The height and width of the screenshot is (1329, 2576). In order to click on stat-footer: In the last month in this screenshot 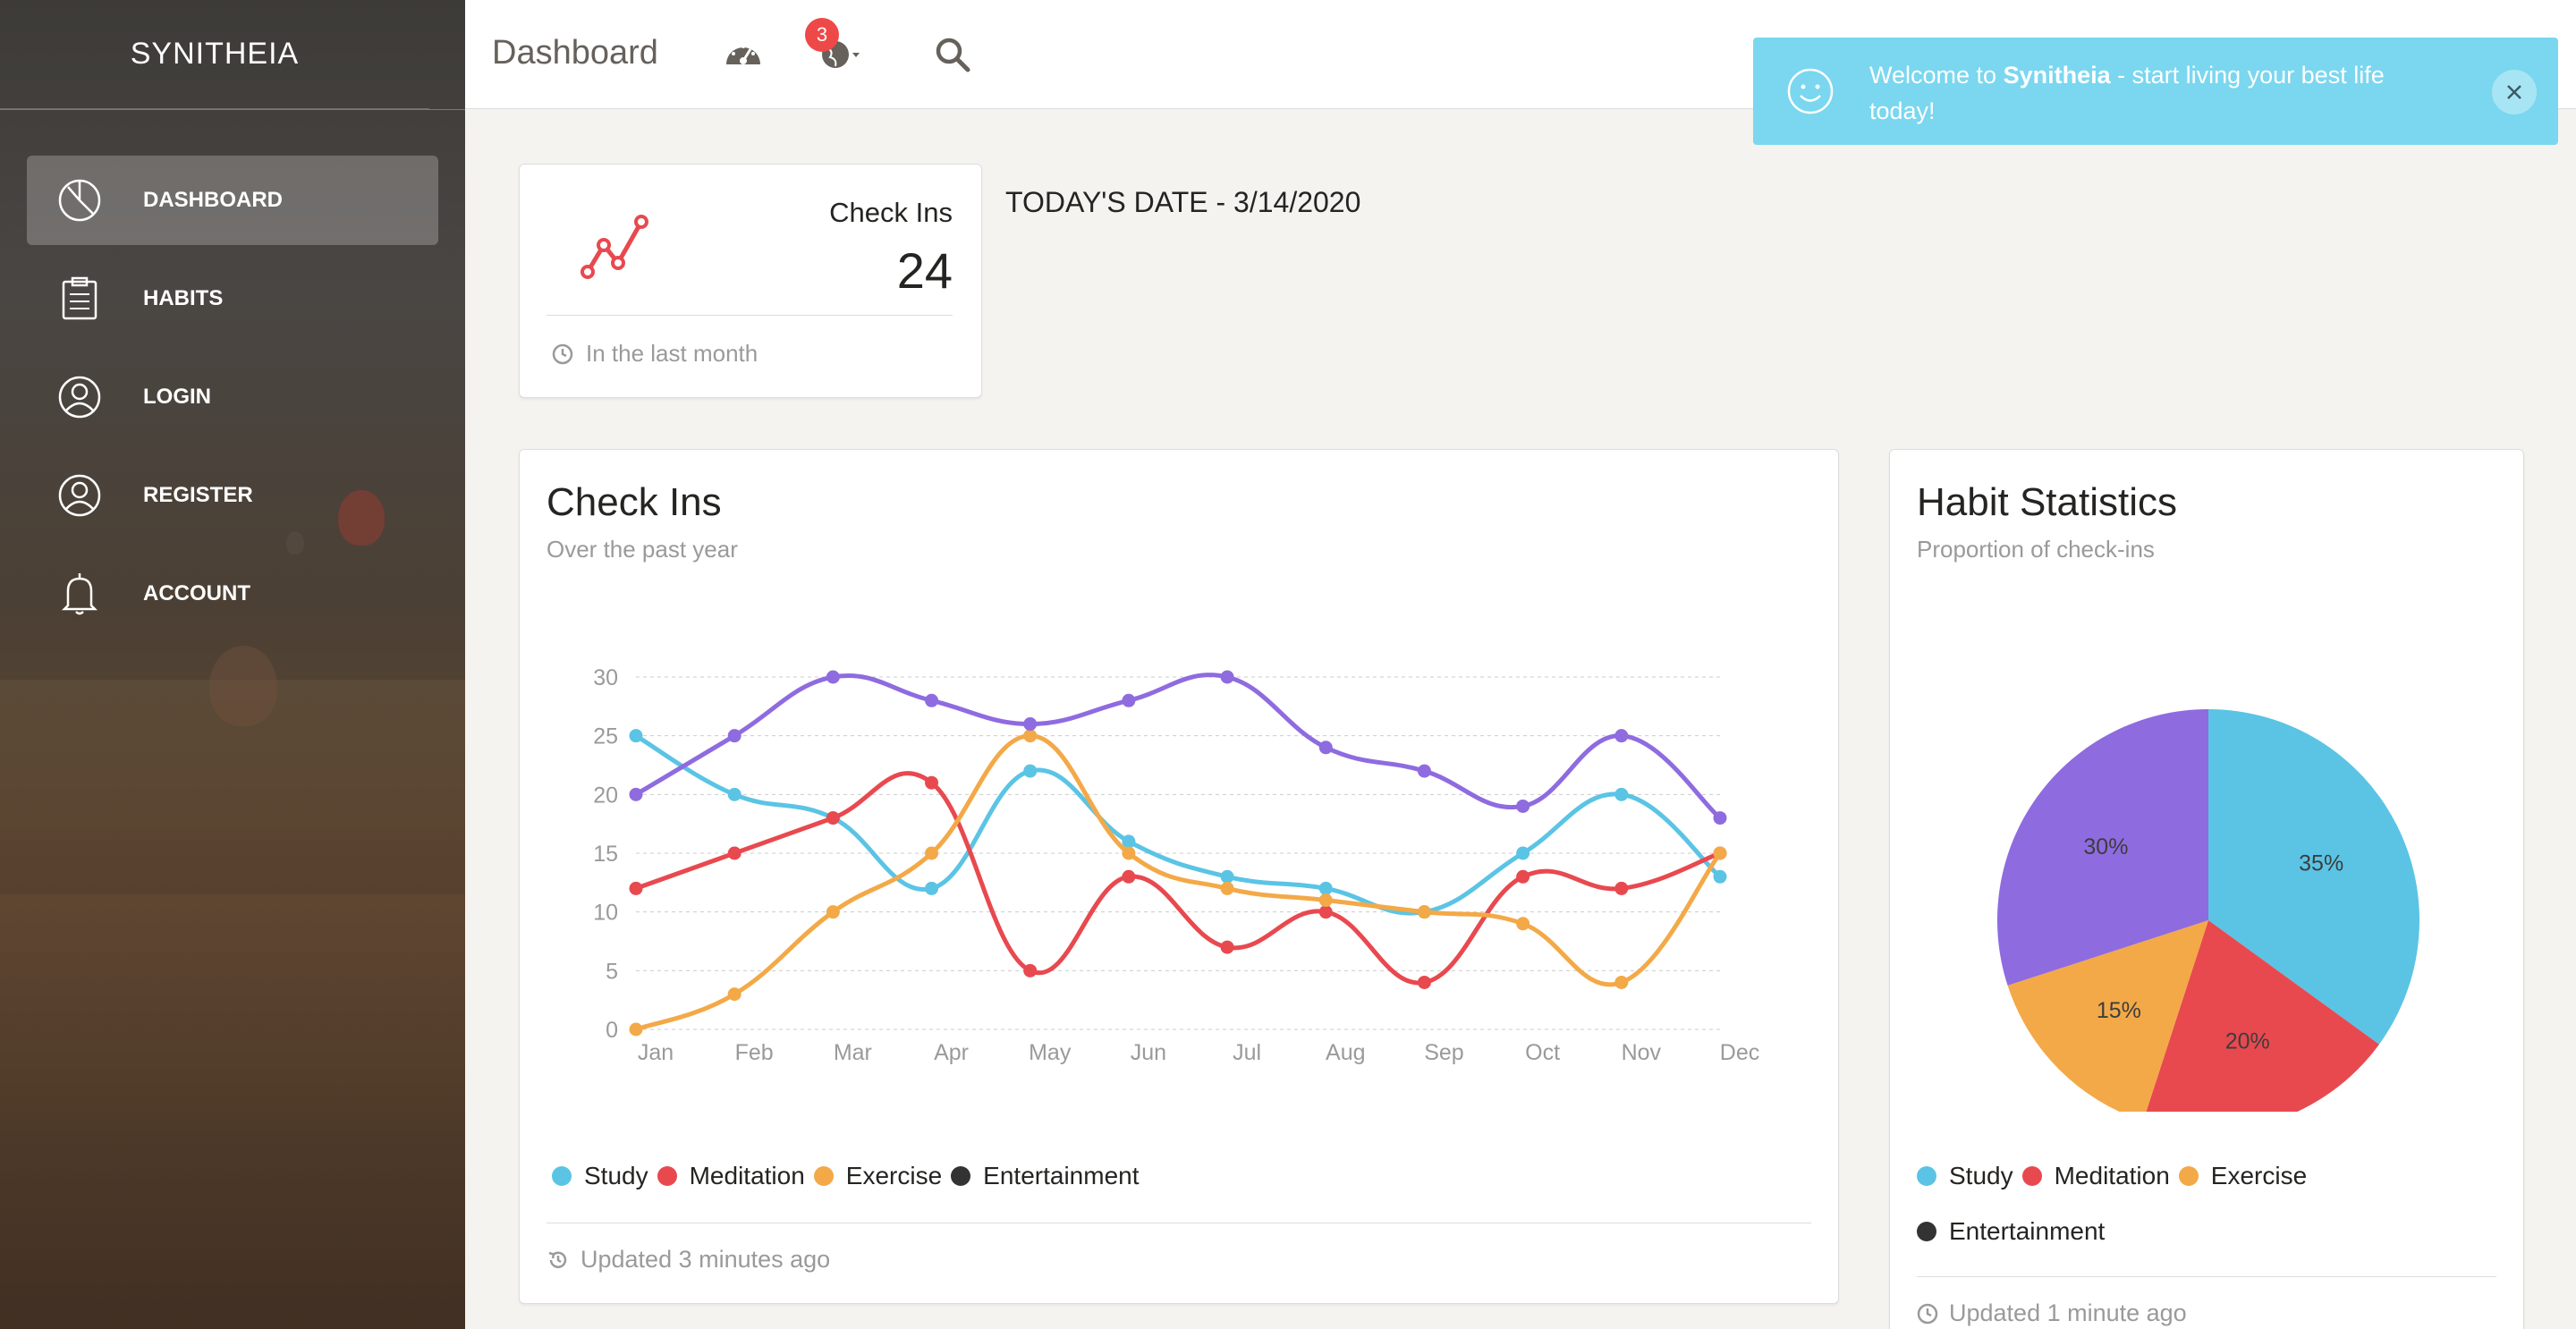, I will do `click(655, 354)`.